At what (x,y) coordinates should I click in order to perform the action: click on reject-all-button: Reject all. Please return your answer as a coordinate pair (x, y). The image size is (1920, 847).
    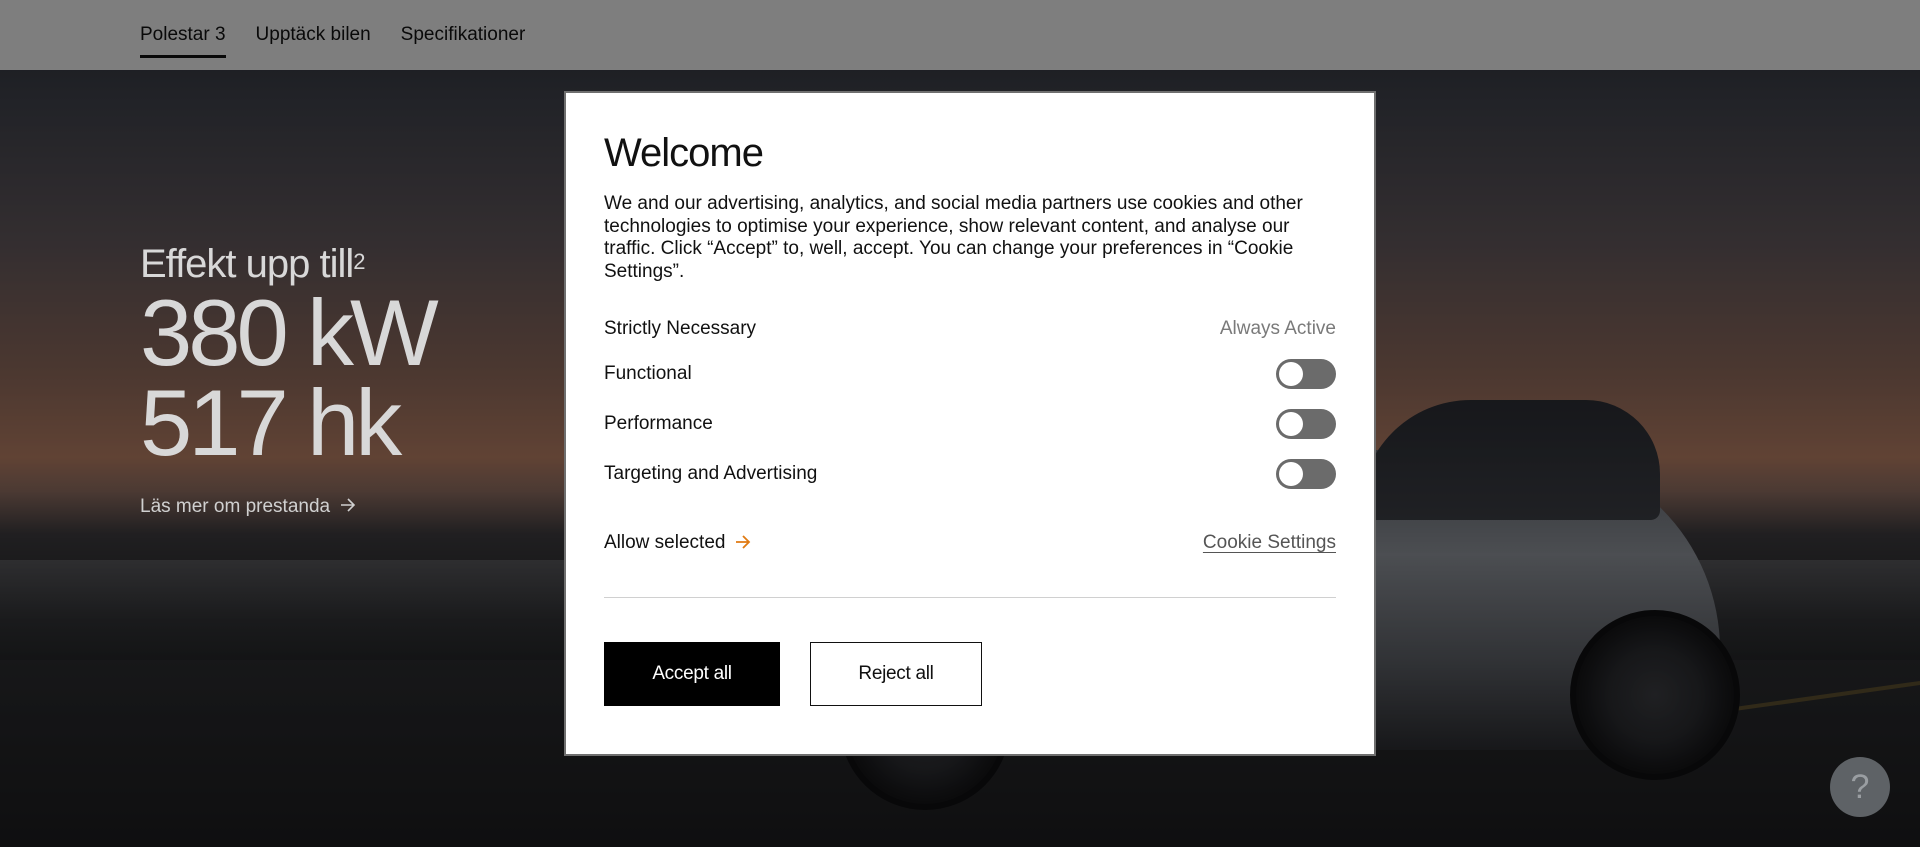
    Looking at the image, I should click on (896, 674).